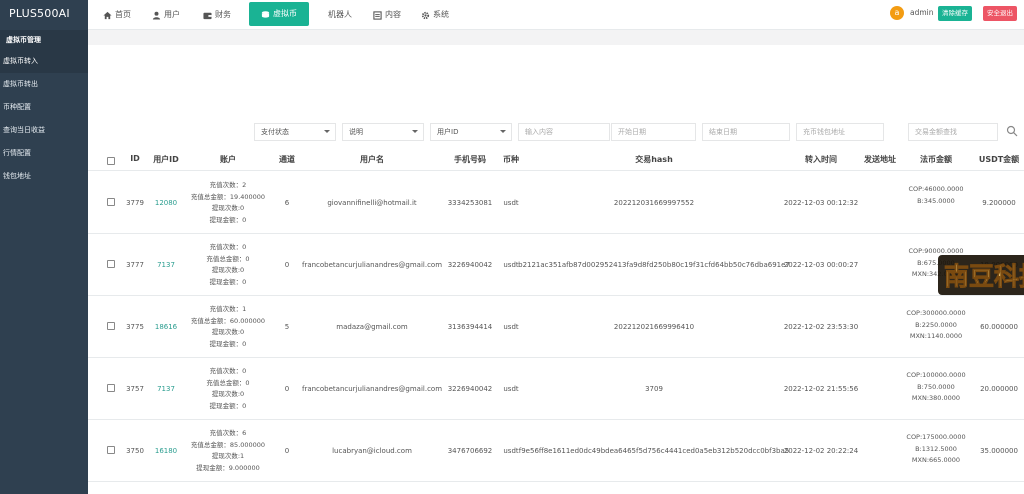  Describe the element at coordinates (999, 389) in the screenshot. I see `cell-usdt-amount: 20.000000` at that location.